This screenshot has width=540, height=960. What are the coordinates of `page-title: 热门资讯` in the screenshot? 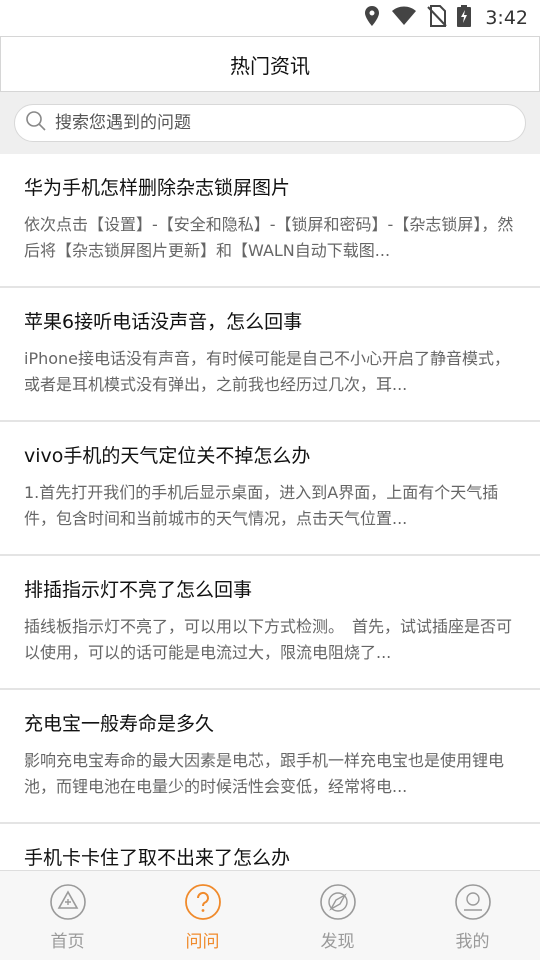 It's located at (270, 65).